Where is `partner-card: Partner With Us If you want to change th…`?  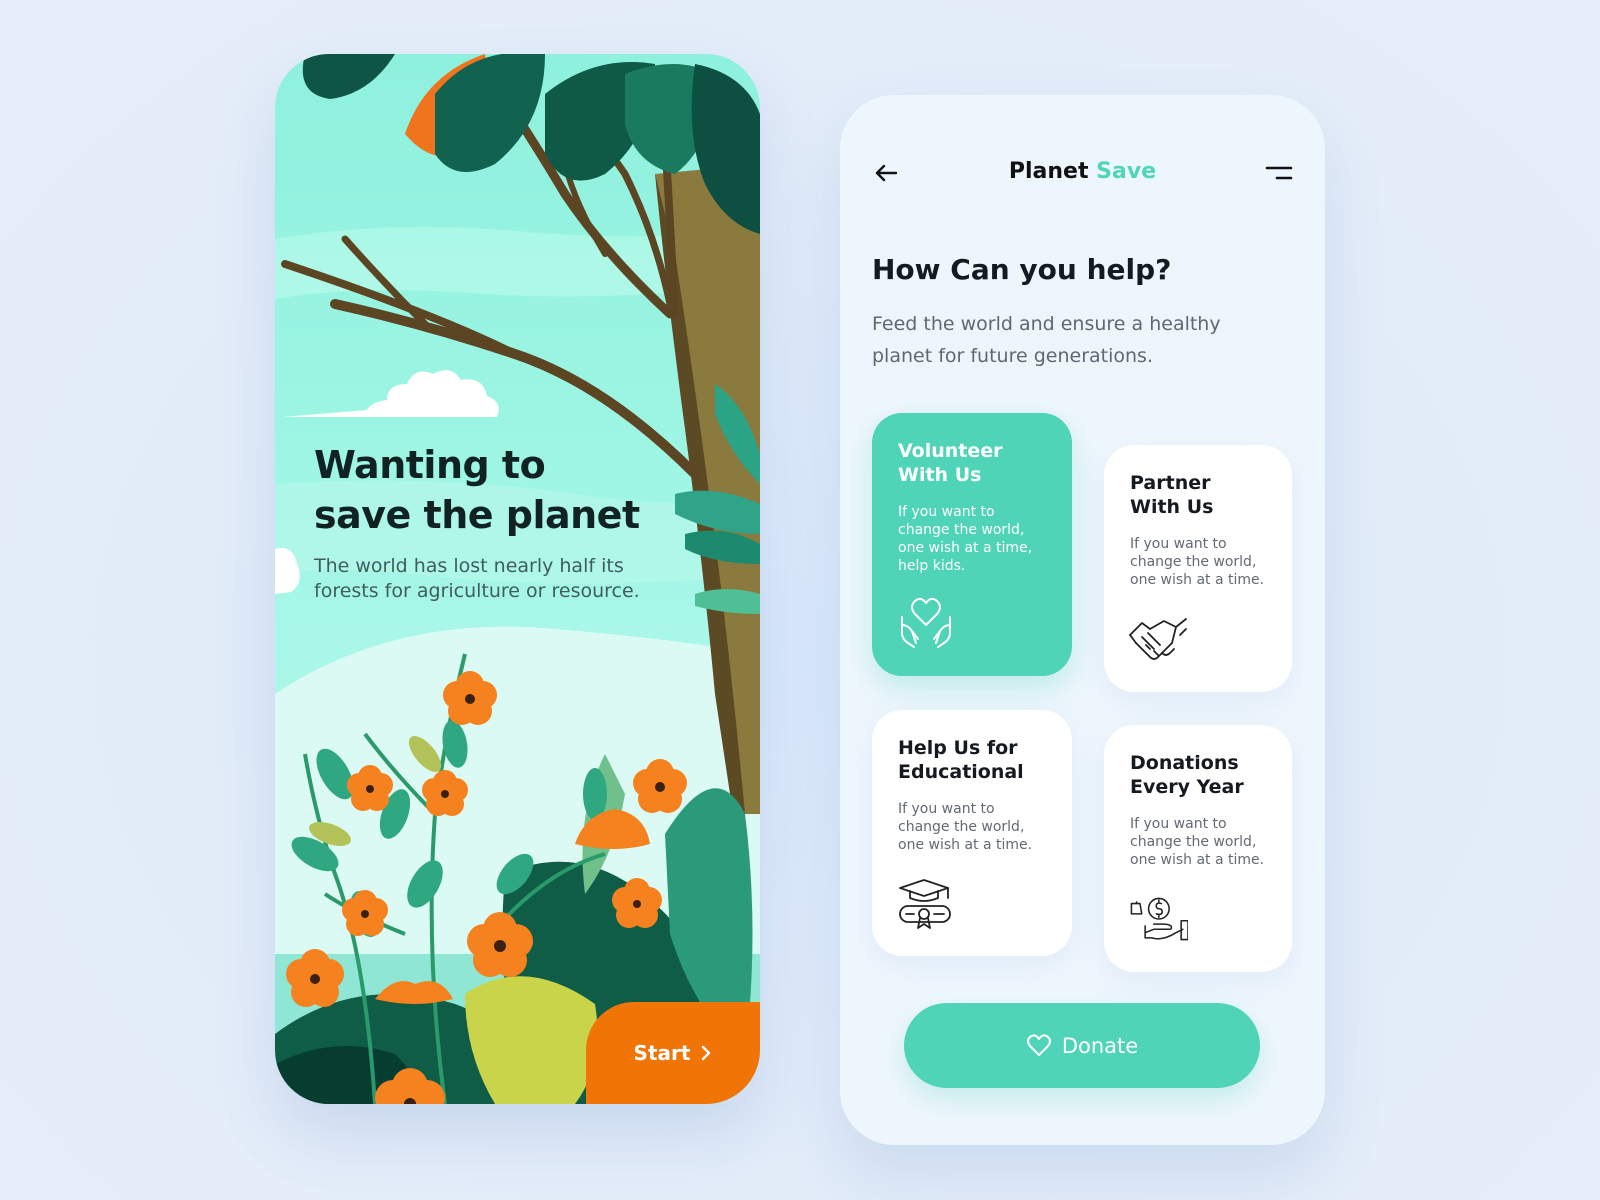 partner-card: Partner With Us If you want to change th… is located at coordinates (1198, 568).